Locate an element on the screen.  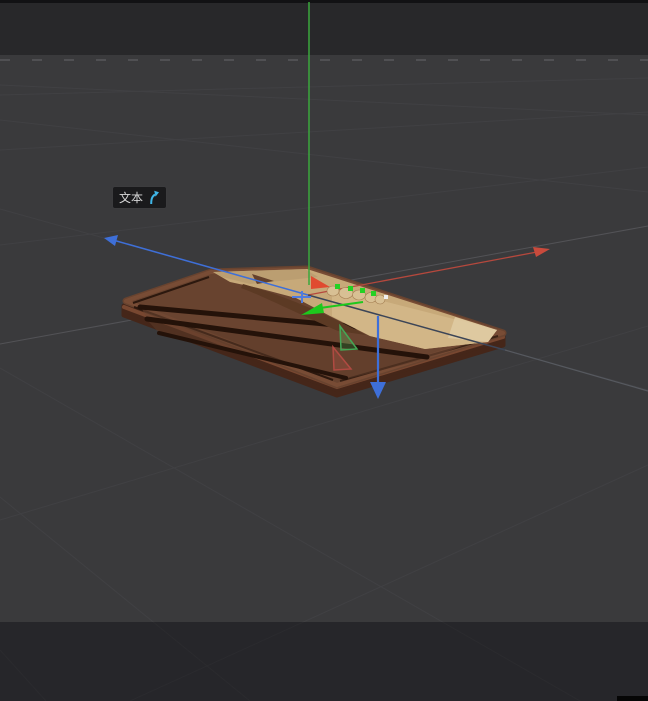
safe-frame-mask-top is located at coordinates (324, 27).